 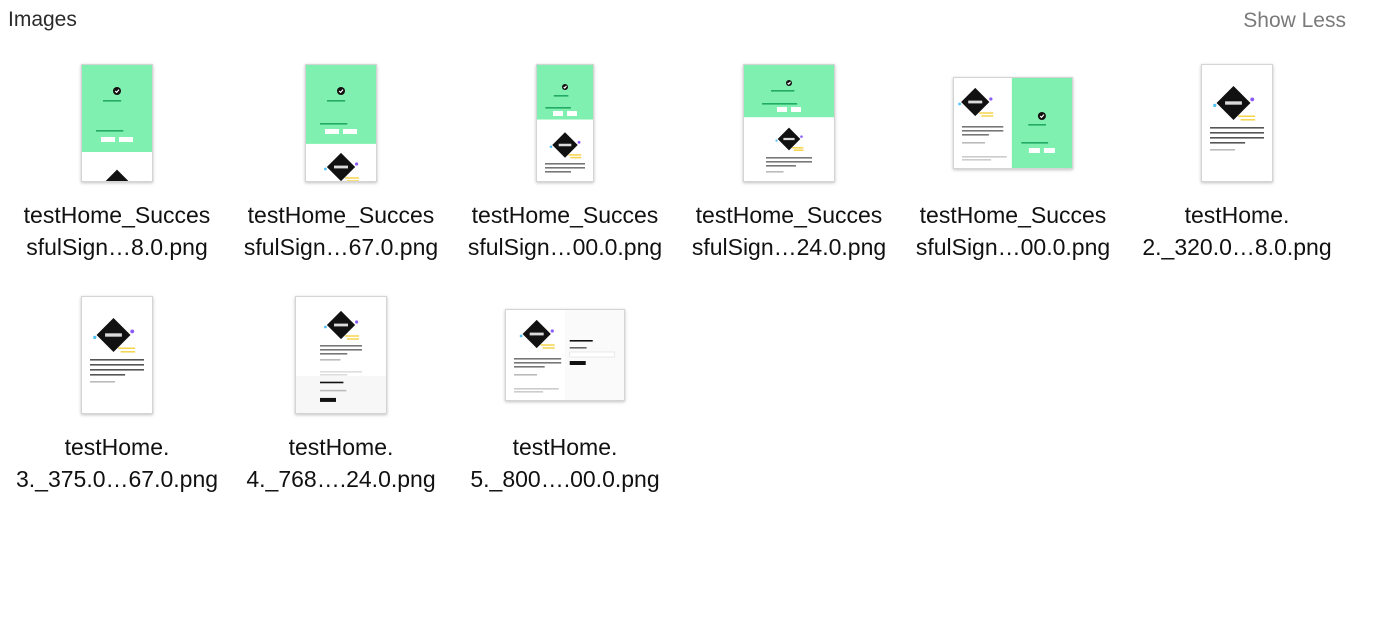 What do you see at coordinates (789, 231) in the screenshot?
I see `file-name: testHome_Succes sfulSign…24.0.png` at bounding box center [789, 231].